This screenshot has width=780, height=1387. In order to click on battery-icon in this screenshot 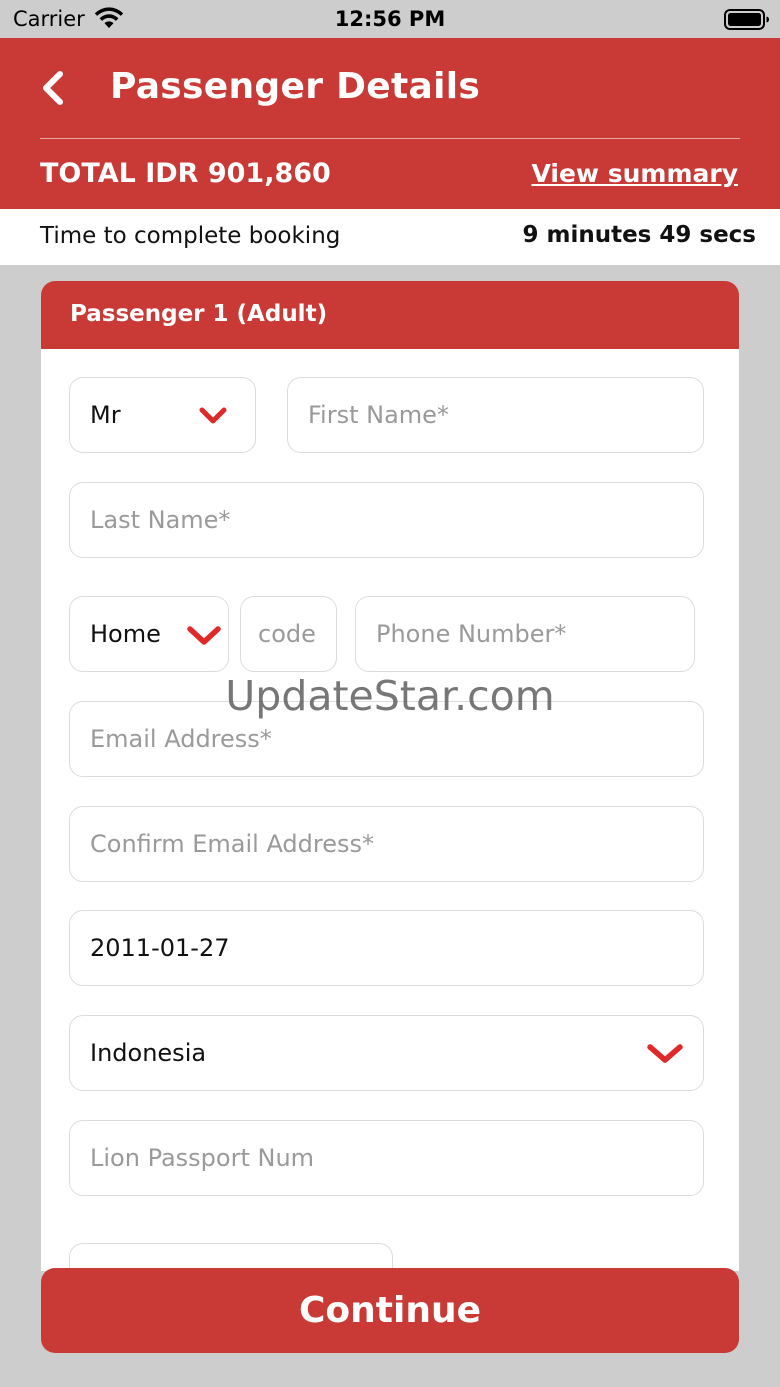, I will do `click(746, 19)`.